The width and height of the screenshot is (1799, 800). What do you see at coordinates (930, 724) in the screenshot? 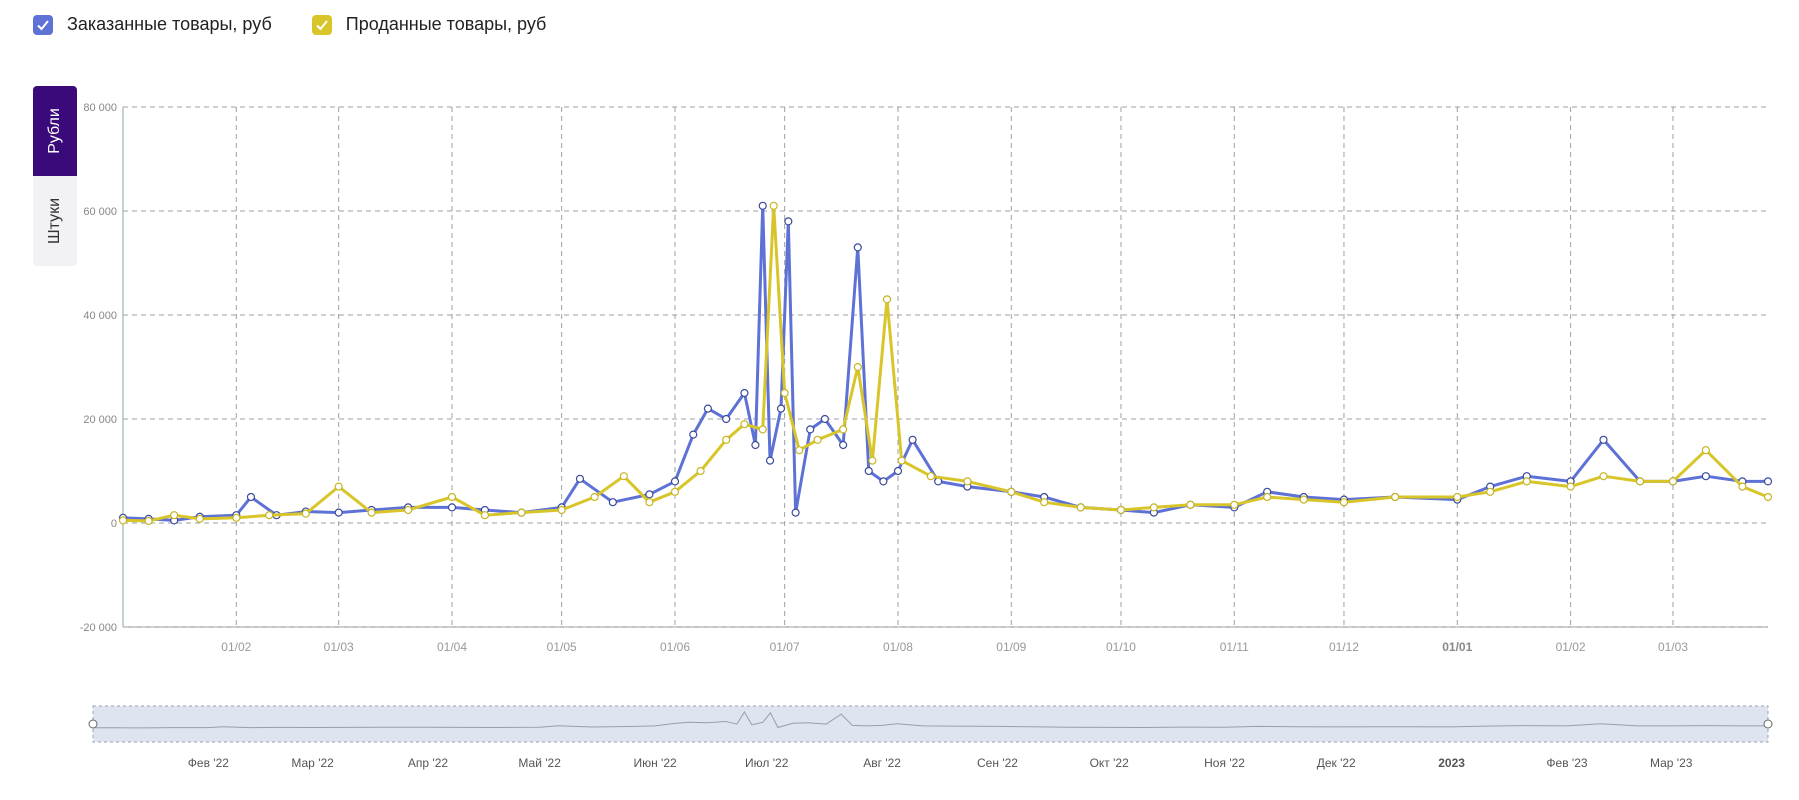
I see `navigator-track` at bounding box center [930, 724].